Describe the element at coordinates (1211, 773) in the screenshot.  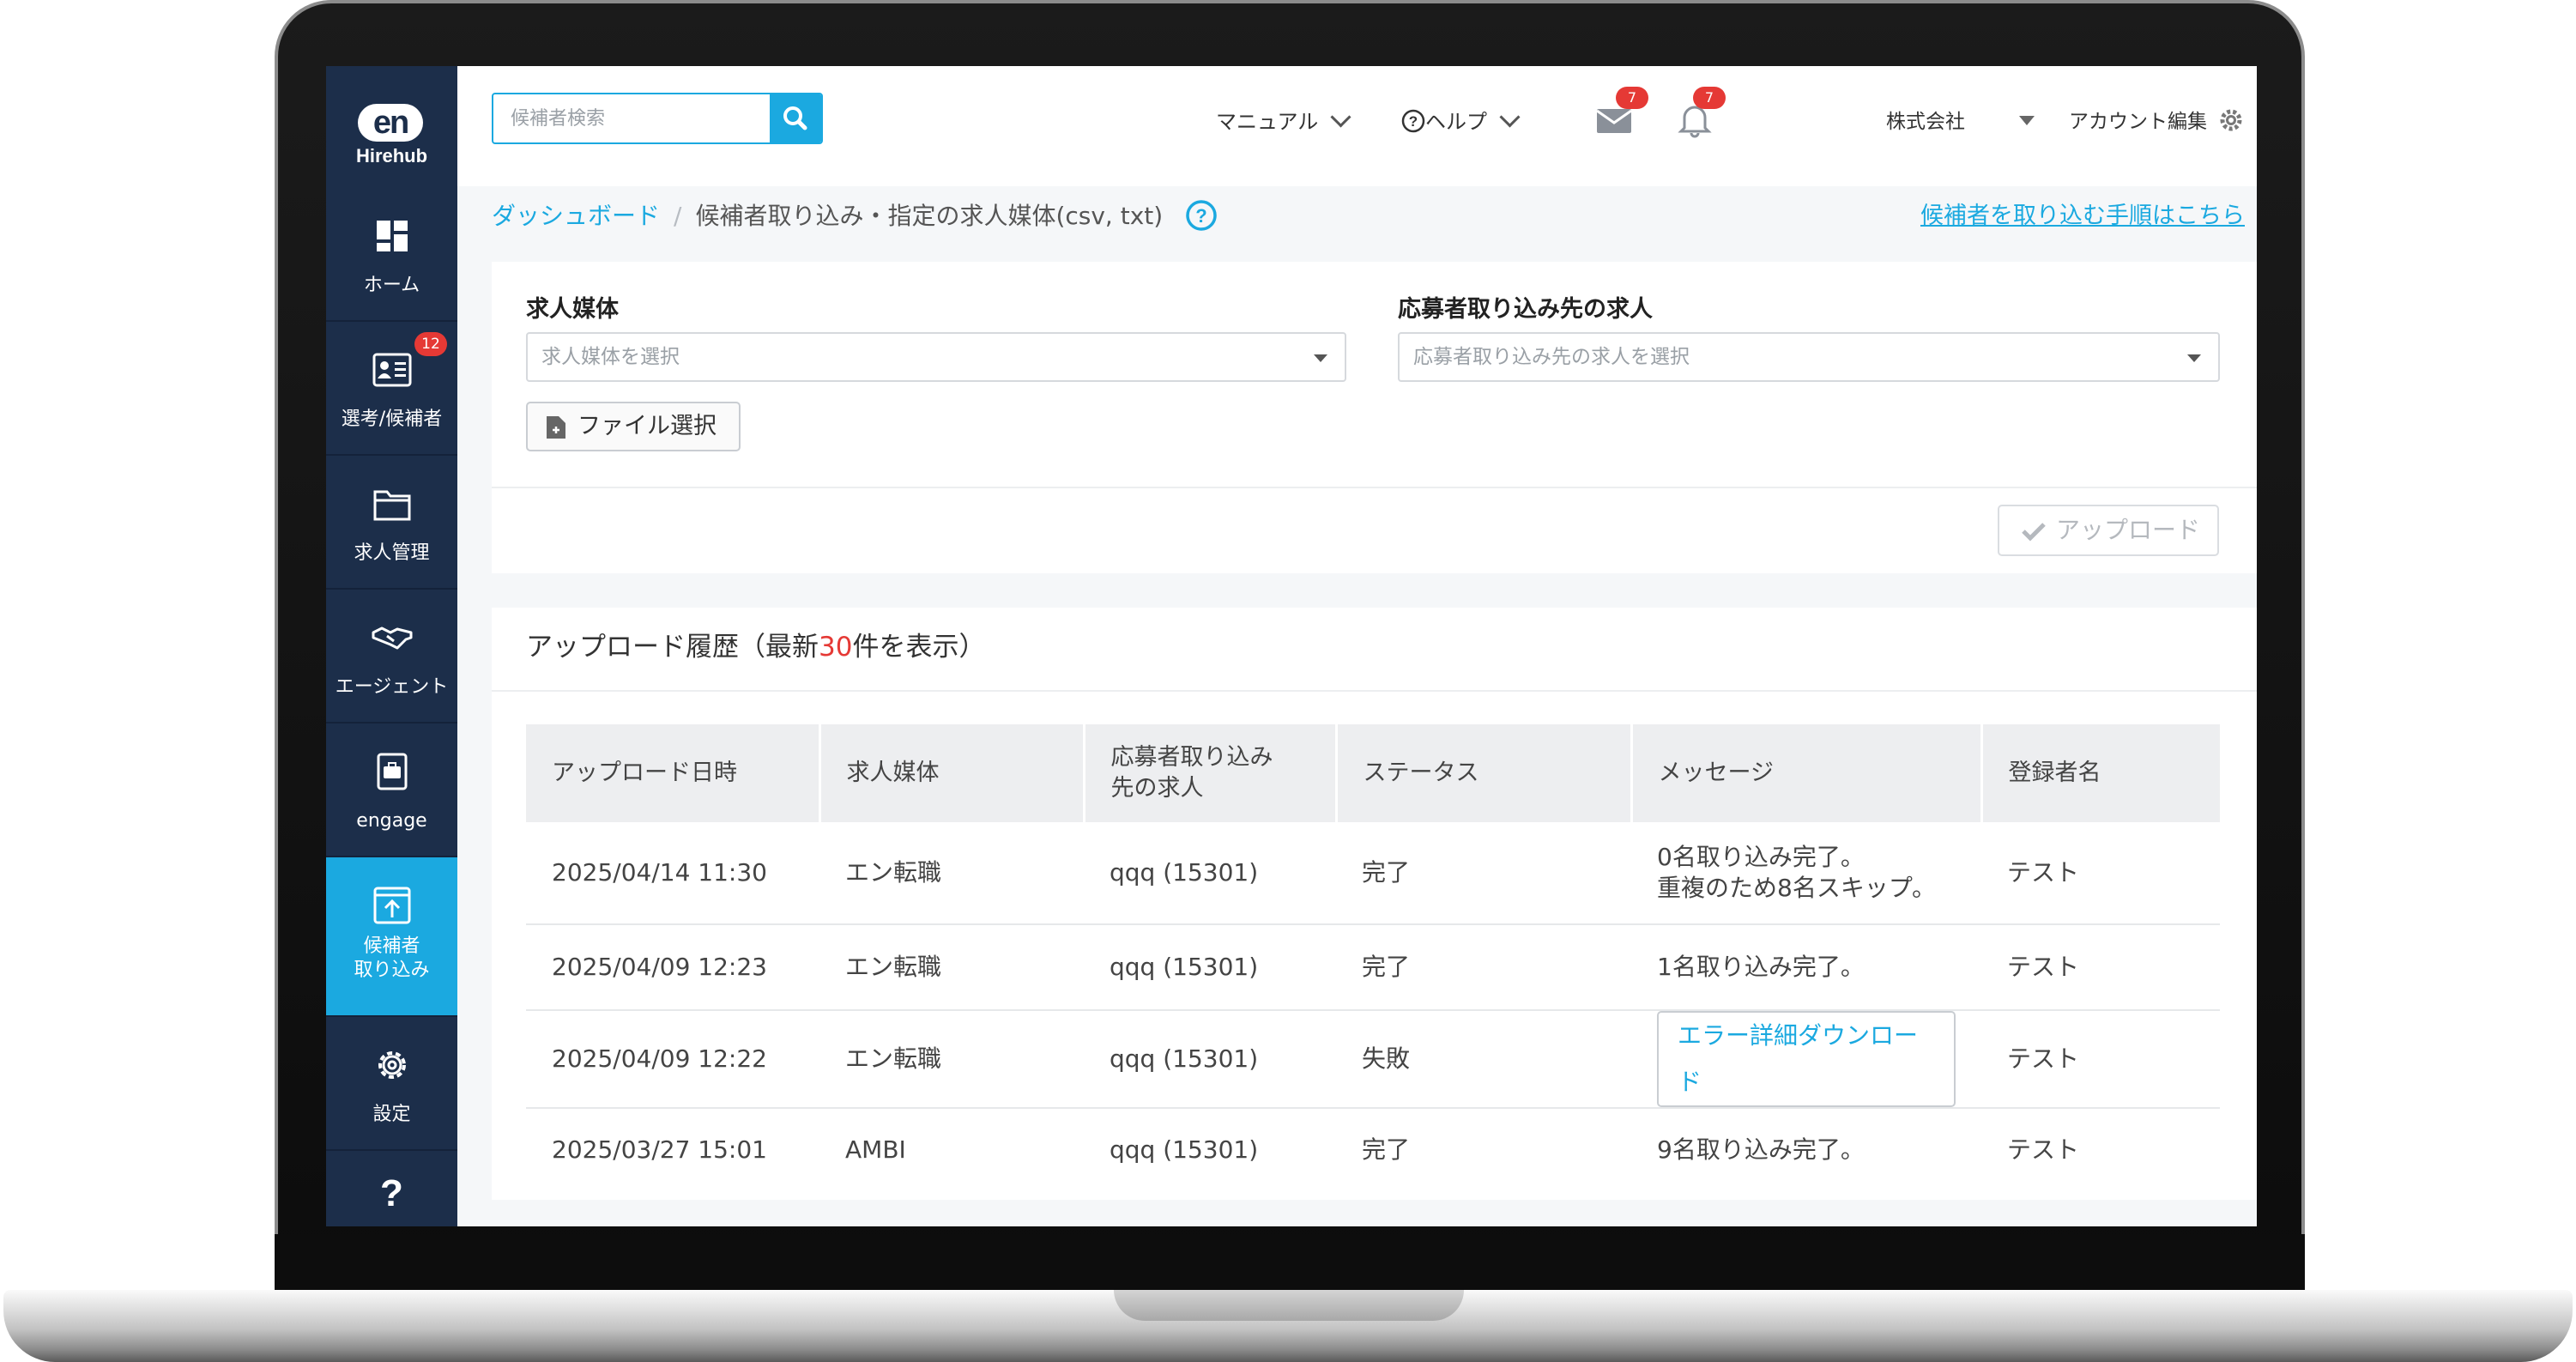
I see `column-header: 応募者取り込み先の求人` at that location.